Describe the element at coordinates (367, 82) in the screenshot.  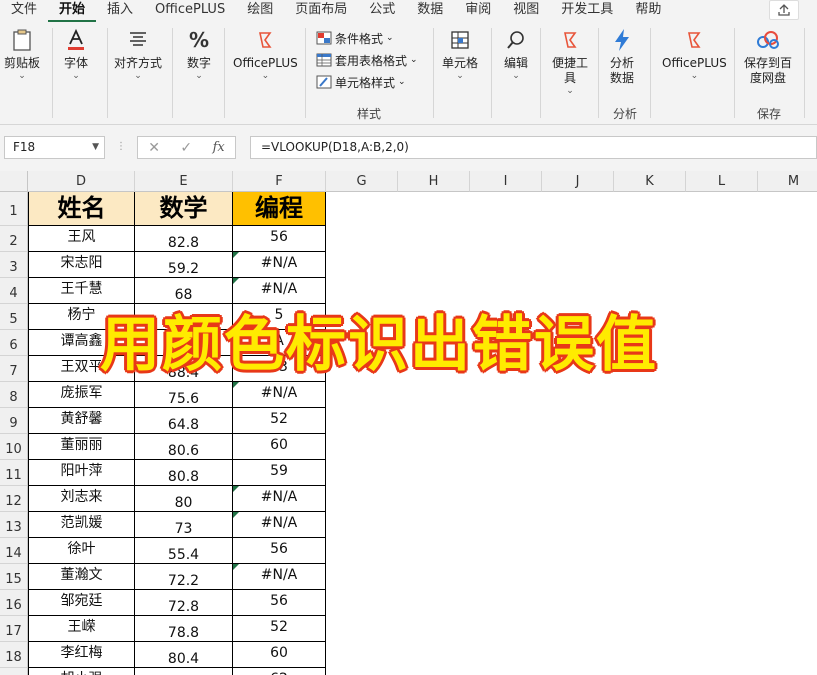
I see `cell-style-button: 单元格样式 ⌄` at that location.